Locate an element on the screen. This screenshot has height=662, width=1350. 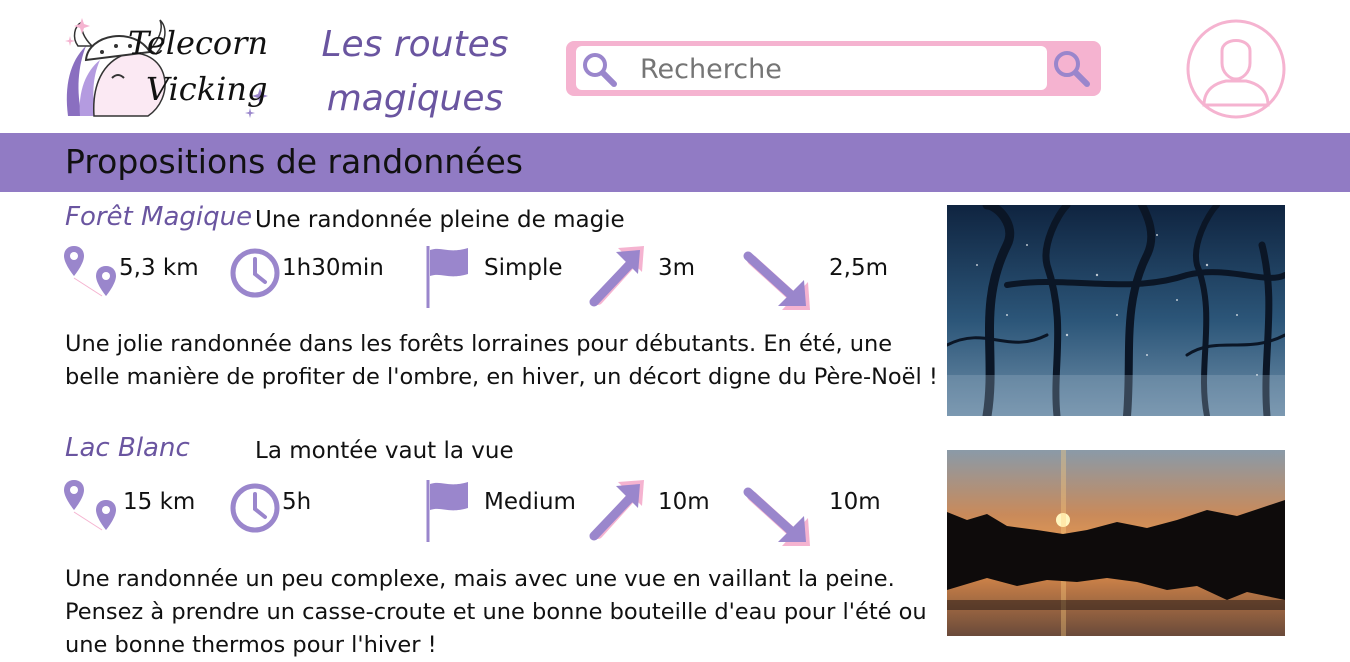
hike-distance: 15 km is located at coordinates (159, 502).